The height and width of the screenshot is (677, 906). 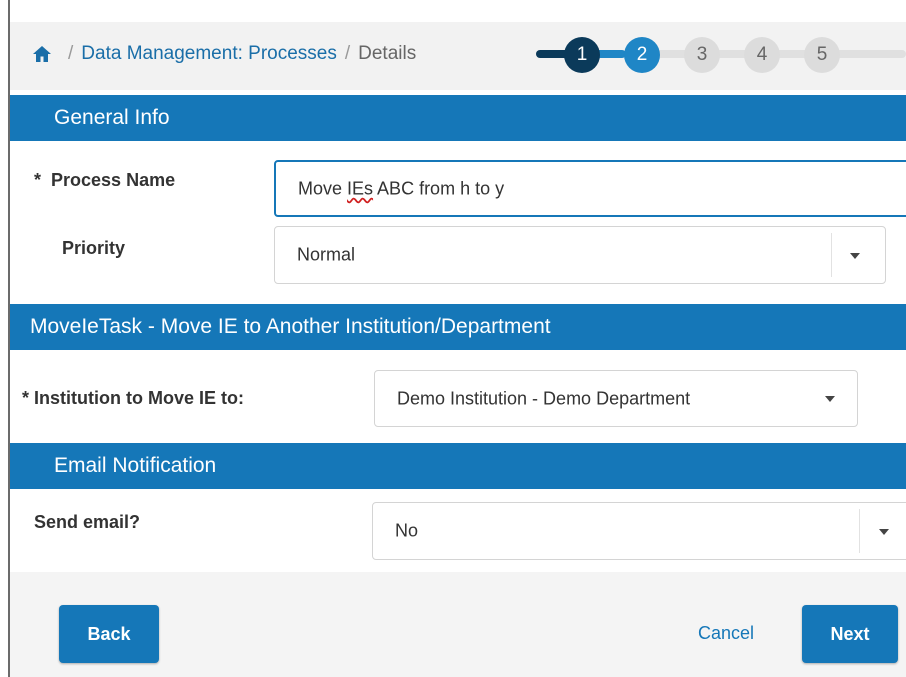 I want to click on priority-select: Normal, so click(x=580, y=255).